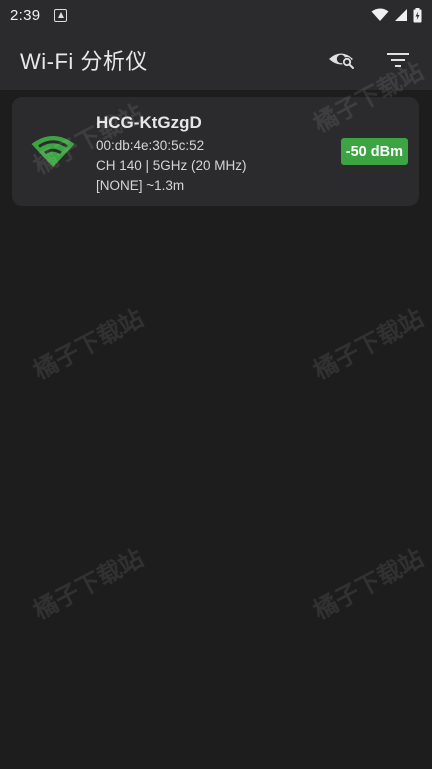  Describe the element at coordinates (216, 60) in the screenshot. I see `app-bar: Wi-Fi 分析仪` at that location.